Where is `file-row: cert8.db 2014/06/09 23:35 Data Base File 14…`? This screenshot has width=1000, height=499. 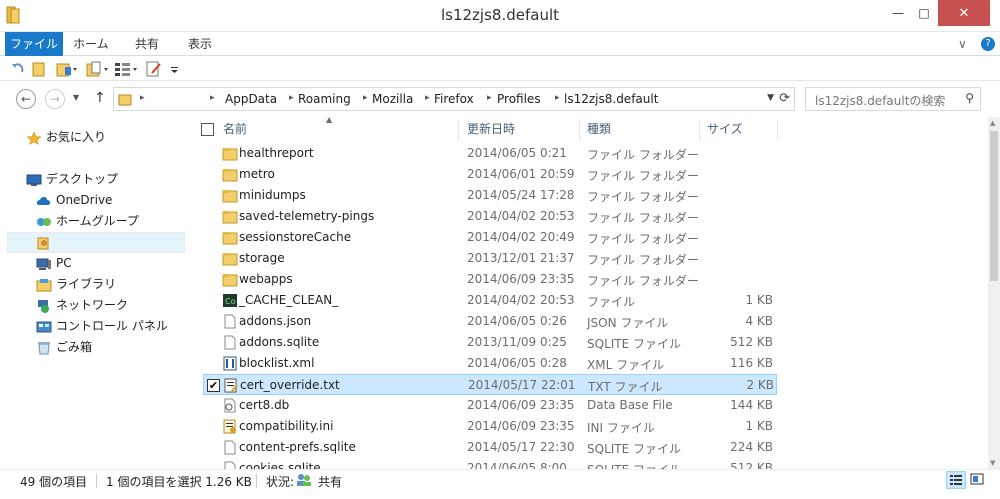
file-row: cert8.db 2014/06/09 23:35 Data Base File 14… is located at coordinates (490, 405).